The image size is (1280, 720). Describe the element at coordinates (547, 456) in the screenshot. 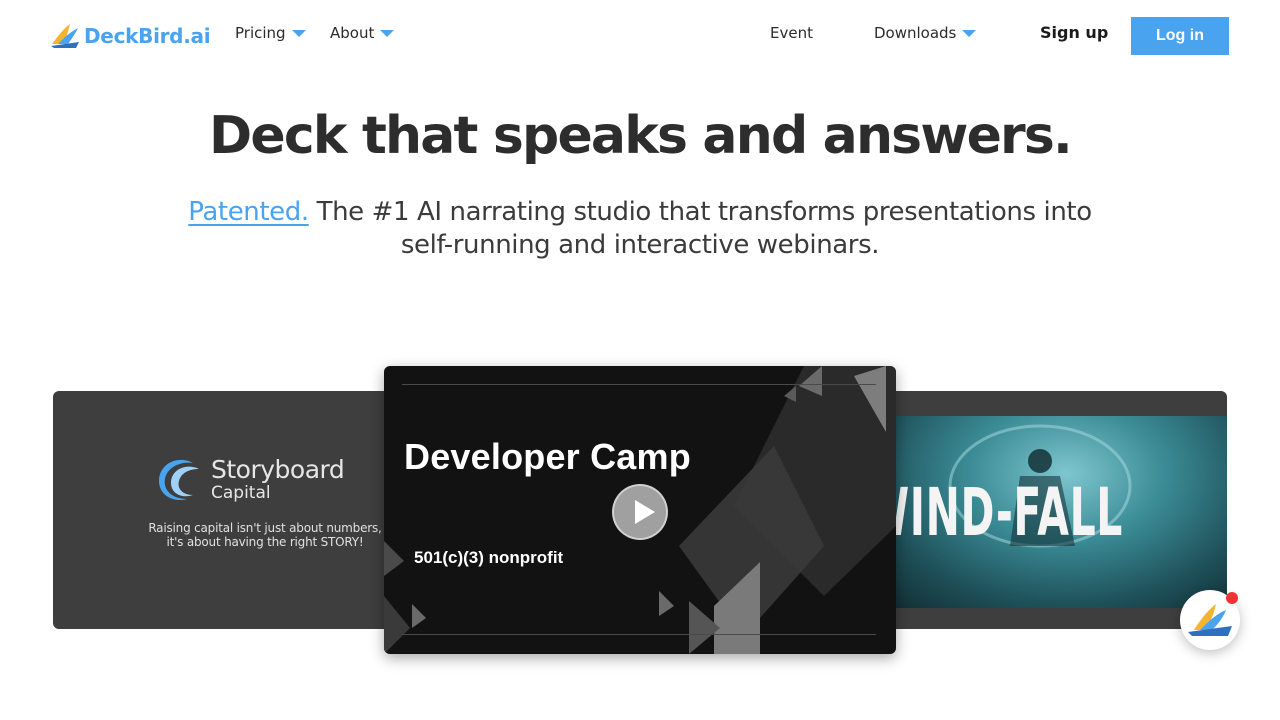

I see `developer-camp-title: Developer Camp` at that location.